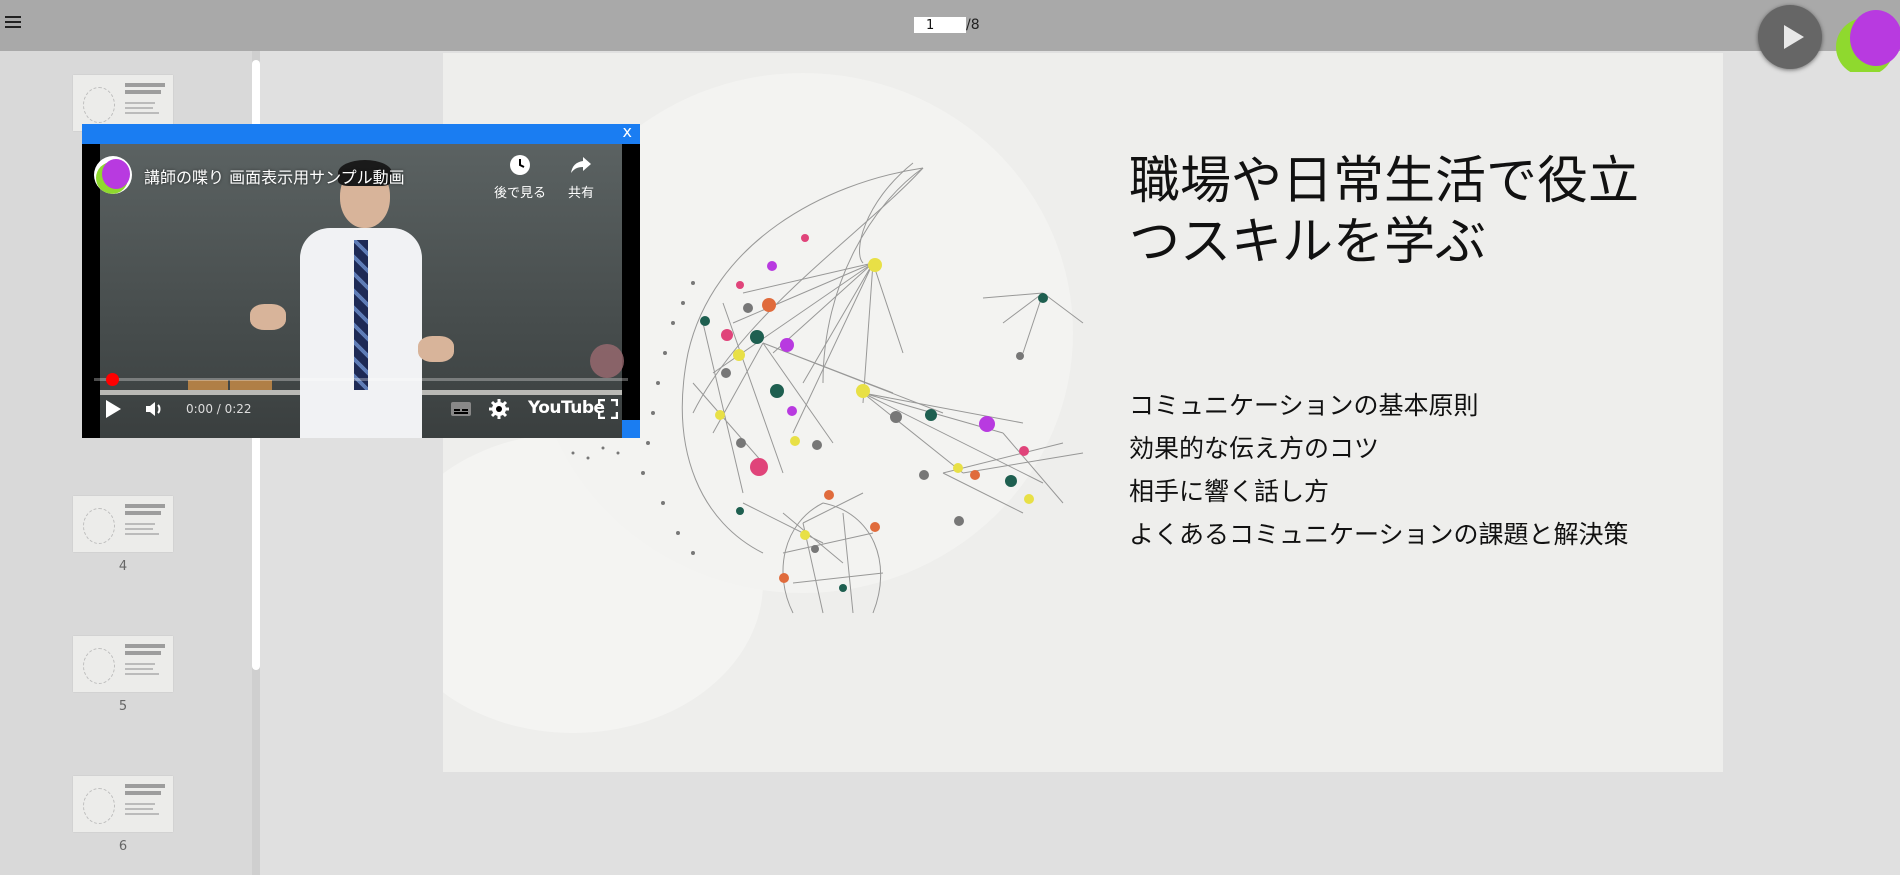 The width and height of the screenshot is (1900, 875). What do you see at coordinates (627, 131) in the screenshot?
I see `close-video-button: x` at bounding box center [627, 131].